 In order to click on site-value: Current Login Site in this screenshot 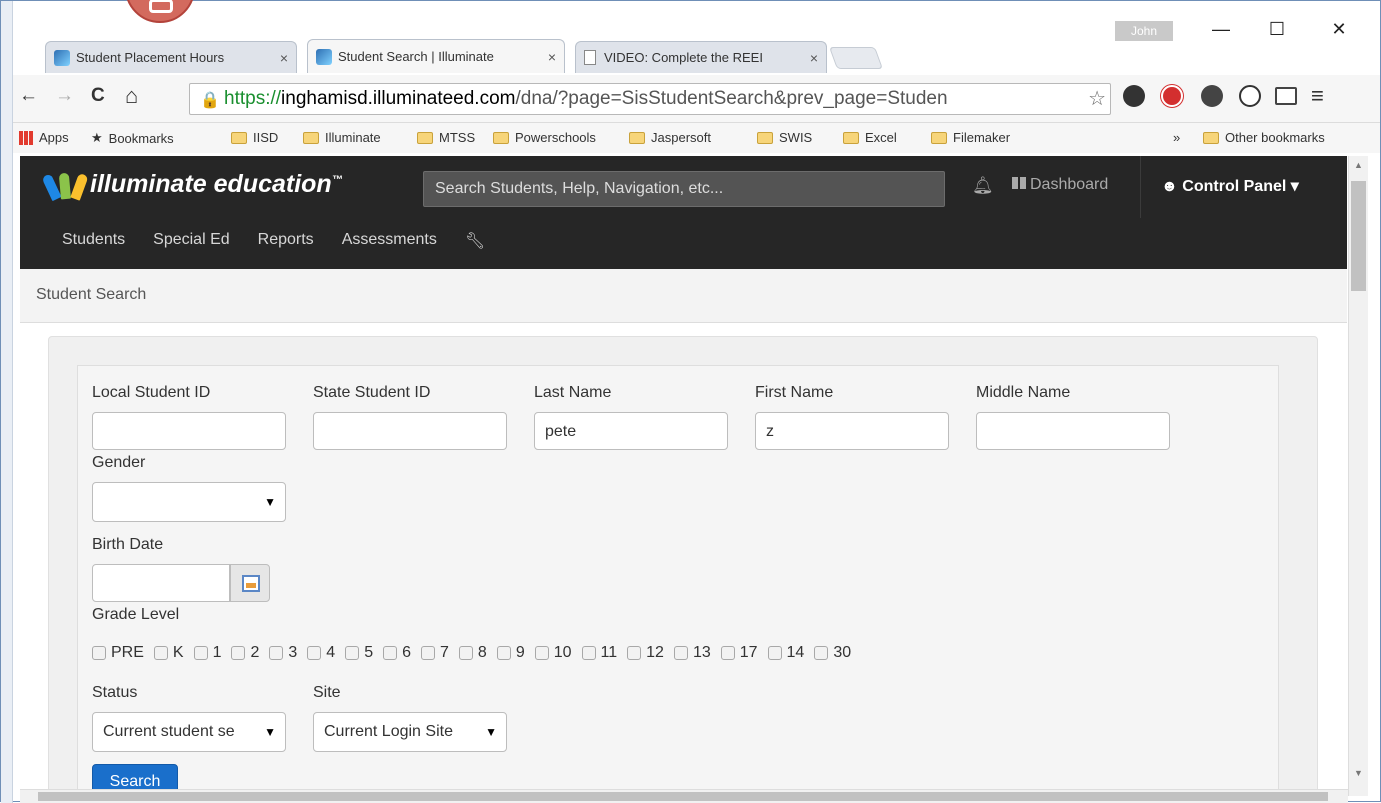, I will do `click(388, 731)`.